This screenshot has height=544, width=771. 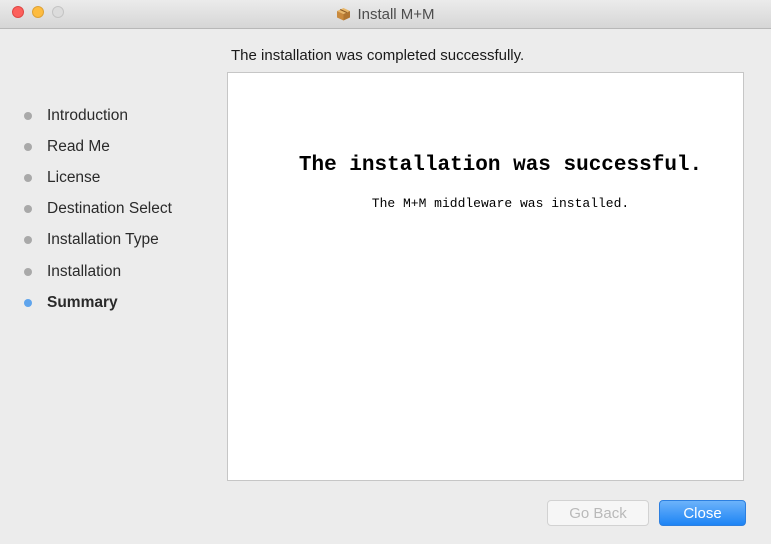 I want to click on package-icon, so click(x=344, y=14).